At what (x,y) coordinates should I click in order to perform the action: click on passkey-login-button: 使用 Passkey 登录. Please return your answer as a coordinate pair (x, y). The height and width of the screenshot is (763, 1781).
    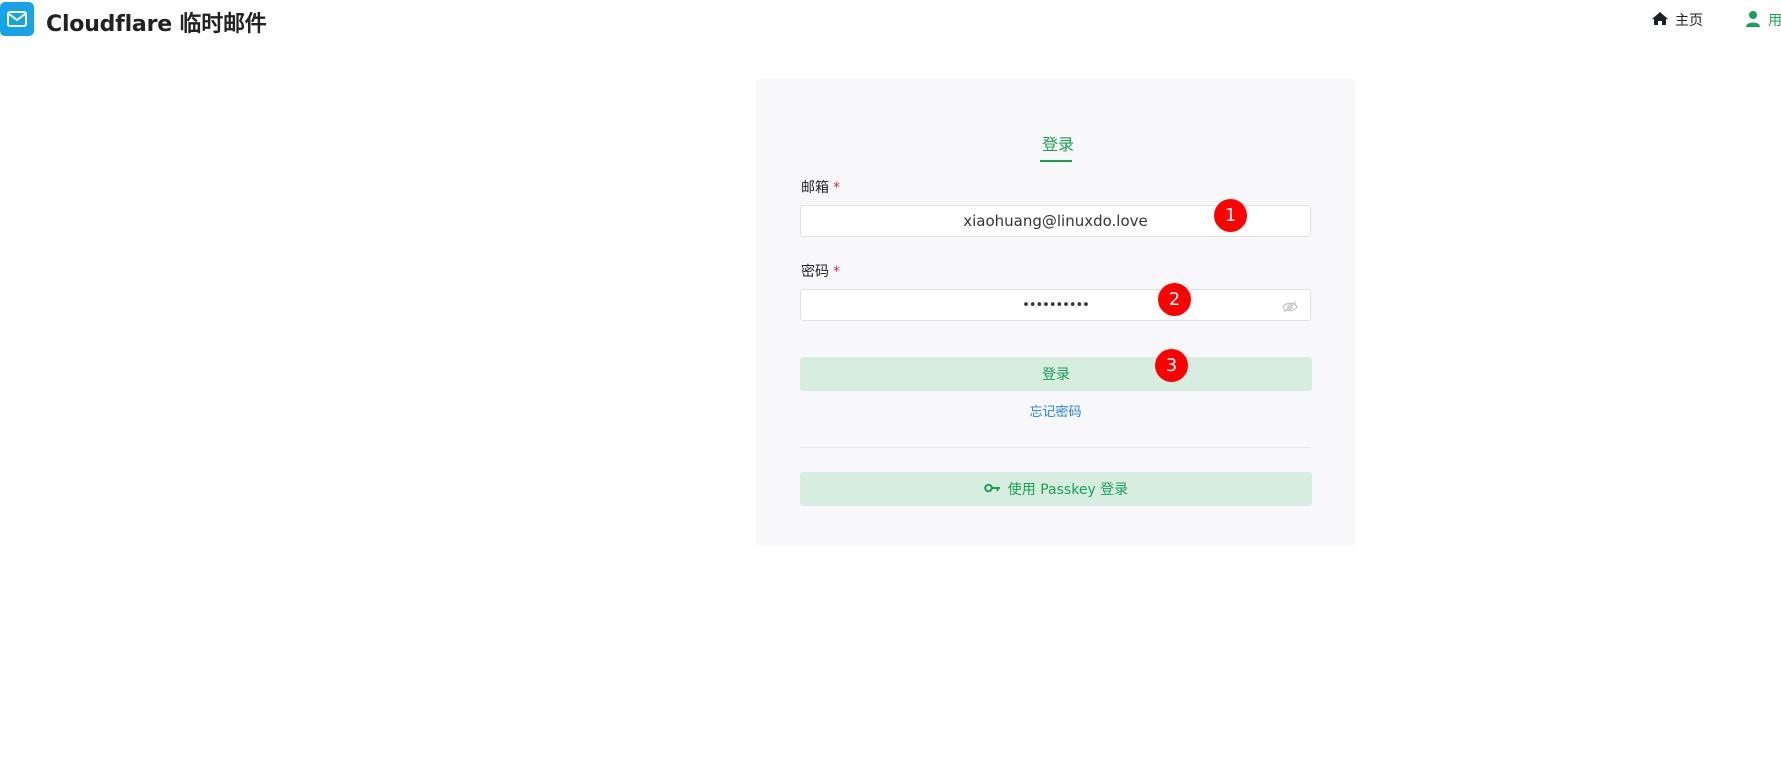
    Looking at the image, I should click on (1056, 489).